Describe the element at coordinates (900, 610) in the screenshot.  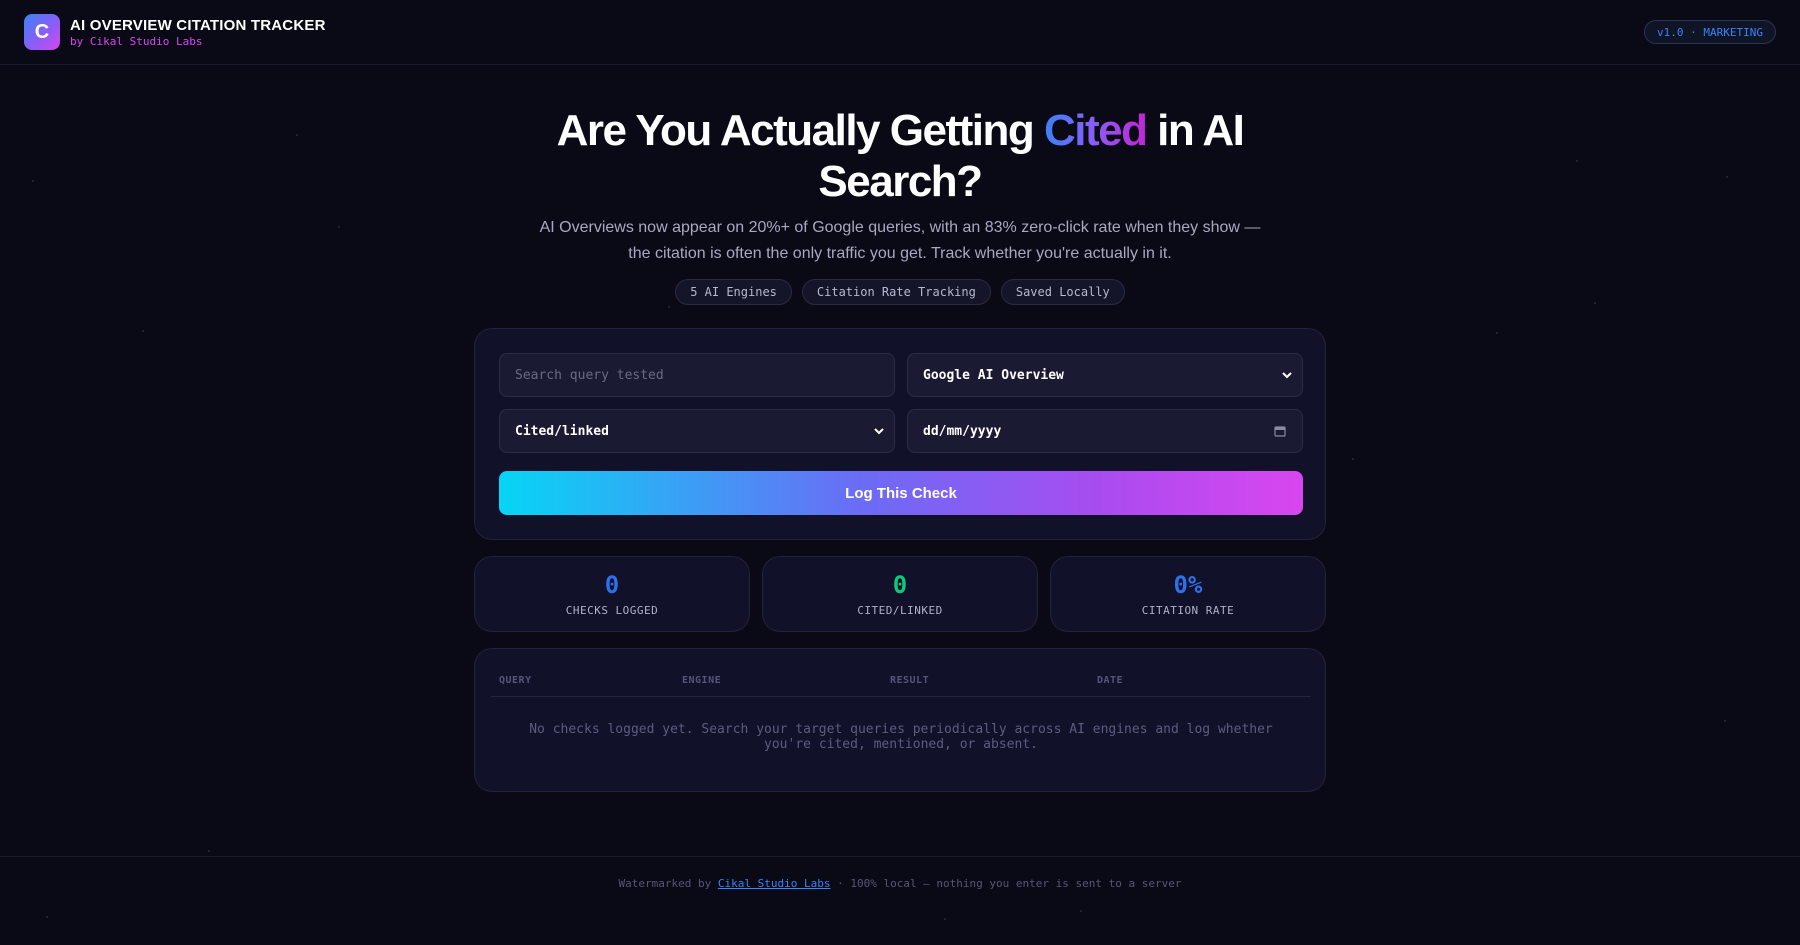
I see `stat-label: CITED/LINKED` at that location.